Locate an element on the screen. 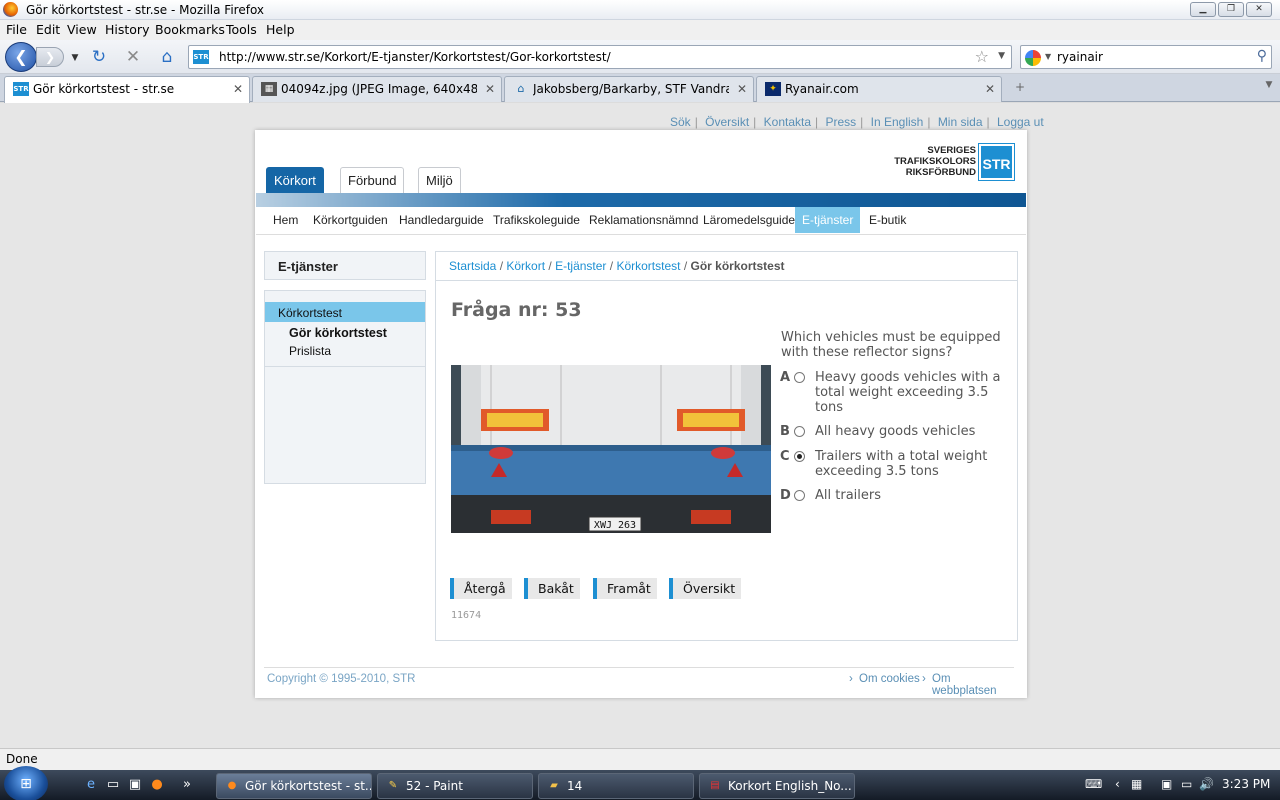  tab-korkort: Körkort is located at coordinates (295, 180).